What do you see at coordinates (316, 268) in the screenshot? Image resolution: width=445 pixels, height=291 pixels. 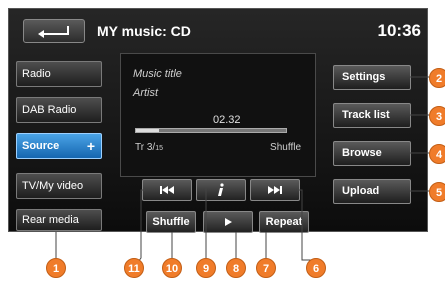 I see `callout-6: 6` at bounding box center [316, 268].